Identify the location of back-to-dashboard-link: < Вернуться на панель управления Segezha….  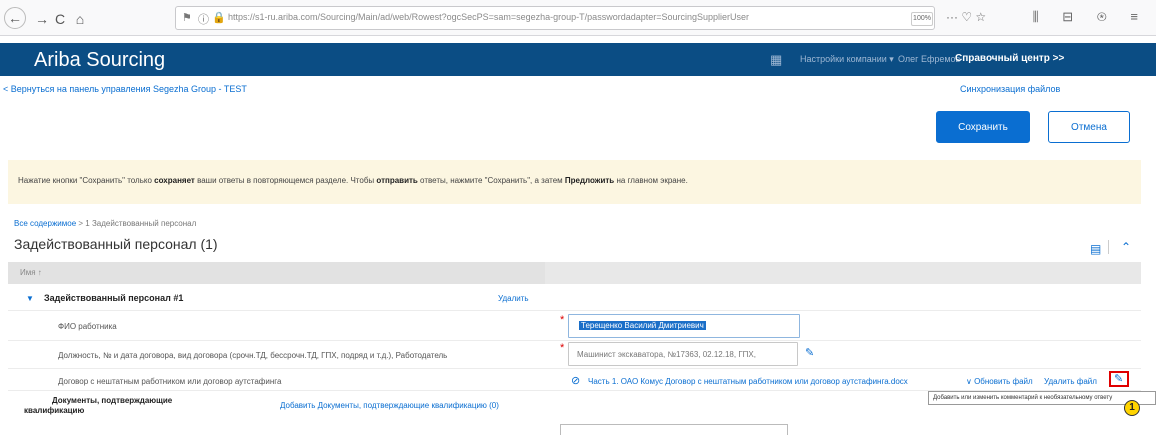
(125, 89).